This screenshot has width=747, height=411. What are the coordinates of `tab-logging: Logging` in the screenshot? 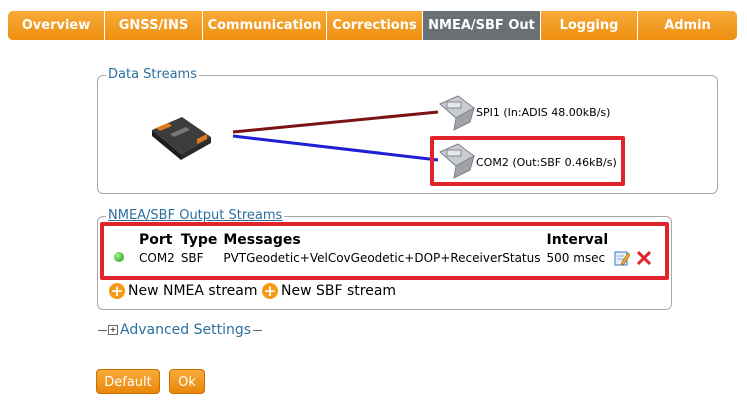 It's located at (589, 25).